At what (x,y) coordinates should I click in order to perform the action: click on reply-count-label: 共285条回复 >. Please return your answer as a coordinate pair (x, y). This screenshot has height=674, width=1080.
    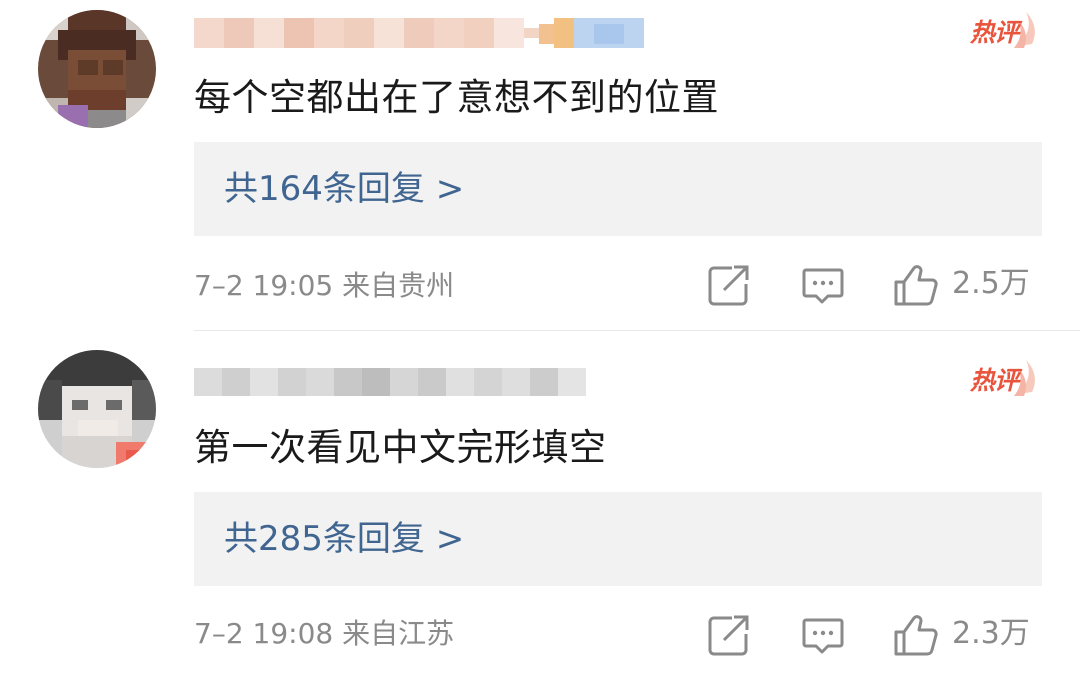
    Looking at the image, I should click on (344, 539).